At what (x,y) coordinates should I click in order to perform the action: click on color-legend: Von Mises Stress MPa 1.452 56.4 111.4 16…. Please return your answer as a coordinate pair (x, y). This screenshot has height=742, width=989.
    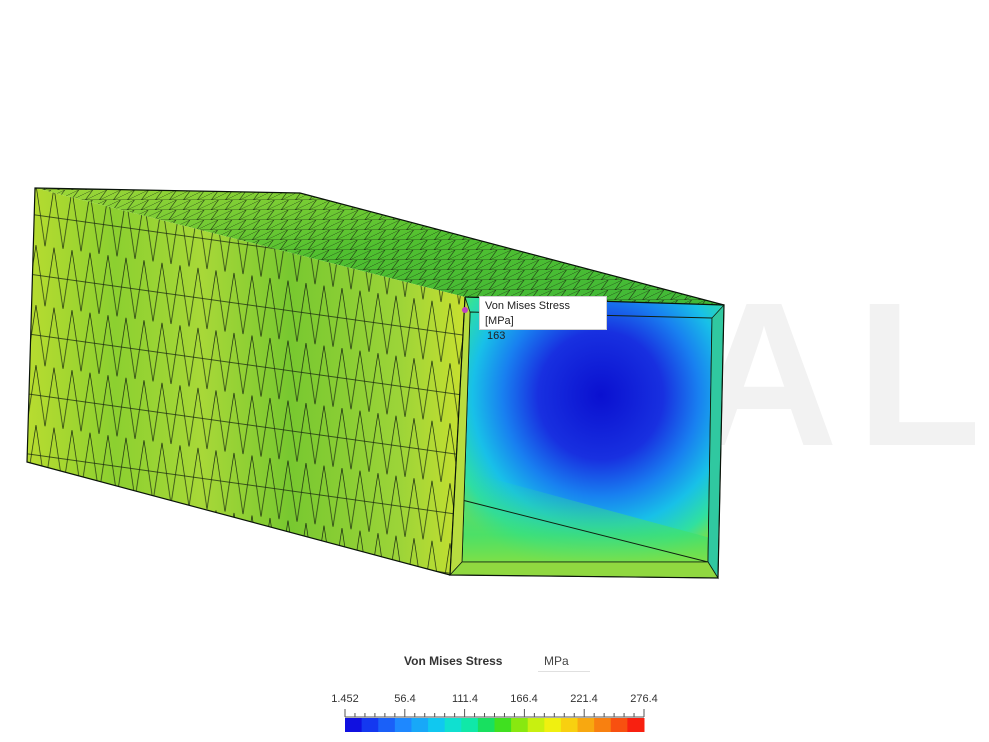
    Looking at the image, I should click on (495, 693).